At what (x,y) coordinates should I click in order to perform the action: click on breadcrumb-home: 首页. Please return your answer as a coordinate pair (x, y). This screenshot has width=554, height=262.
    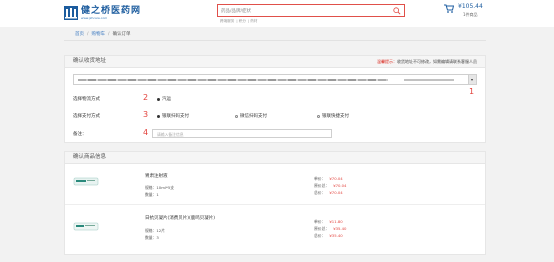
    Looking at the image, I should click on (79, 34).